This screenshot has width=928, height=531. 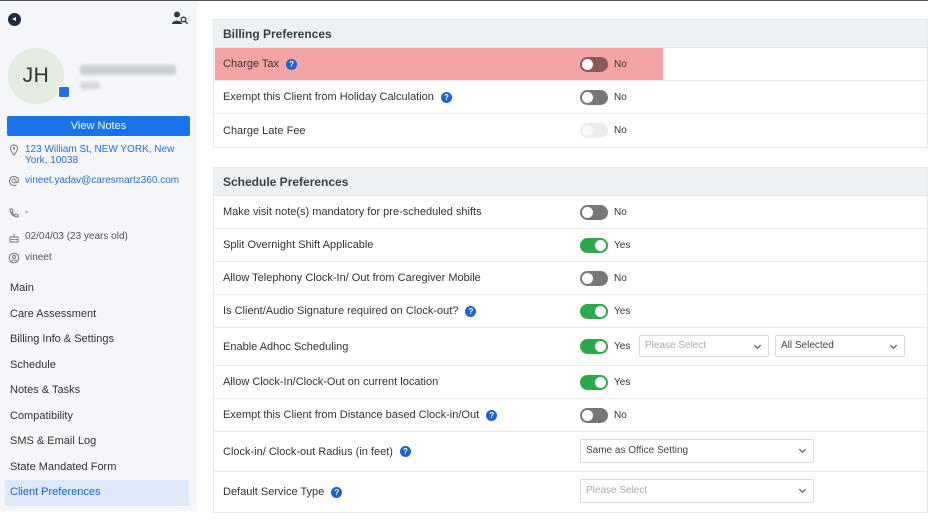 What do you see at coordinates (570, 492) in the screenshot?
I see `default-service-type-row: Default Service Type? Please Select` at bounding box center [570, 492].